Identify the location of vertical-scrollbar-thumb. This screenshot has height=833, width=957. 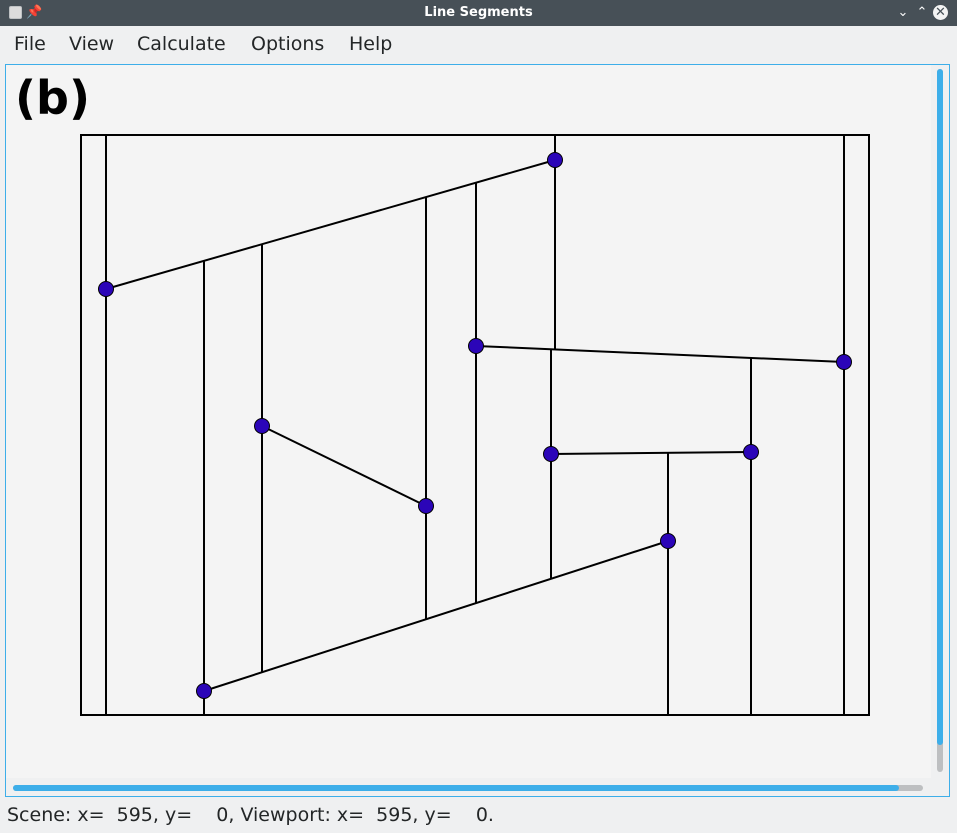
(940, 407).